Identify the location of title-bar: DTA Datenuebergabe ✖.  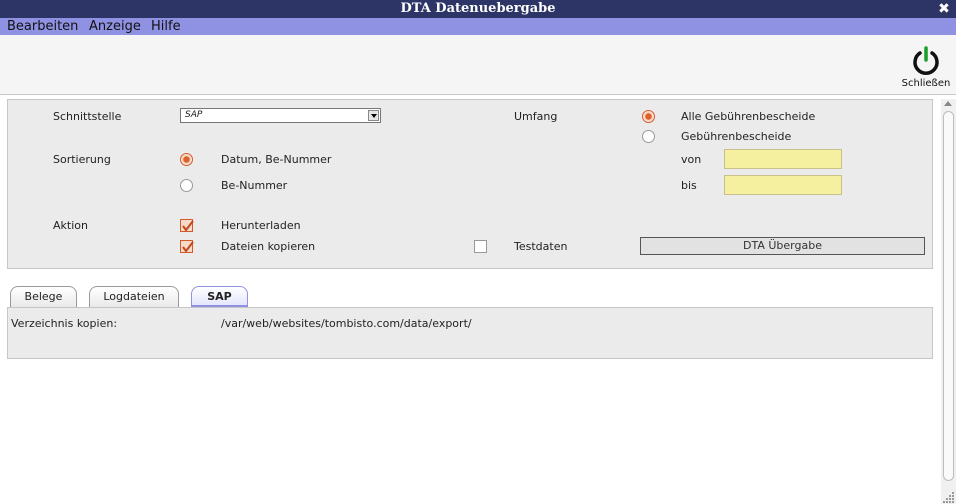
(478, 9).